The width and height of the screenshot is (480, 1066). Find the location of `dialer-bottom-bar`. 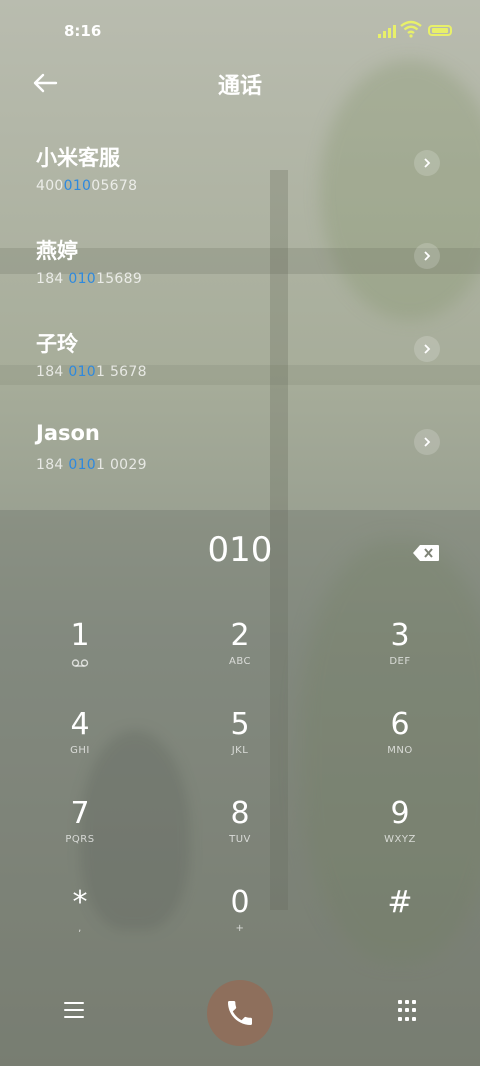

dialer-bottom-bar is located at coordinates (240, 1015).